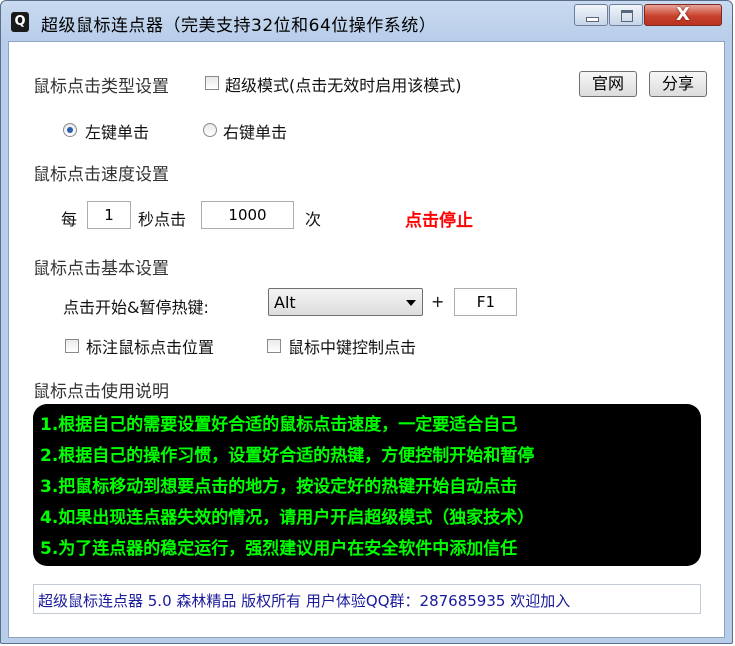 This screenshot has height=646, width=735. I want to click on maximize-icon, so click(627, 16).